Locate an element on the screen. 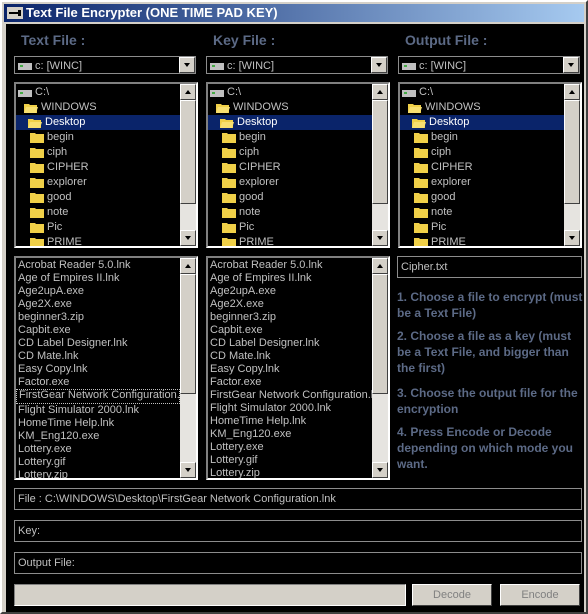 The height and width of the screenshot is (614, 588). text-drive-dropdown-button is located at coordinates (187, 65).